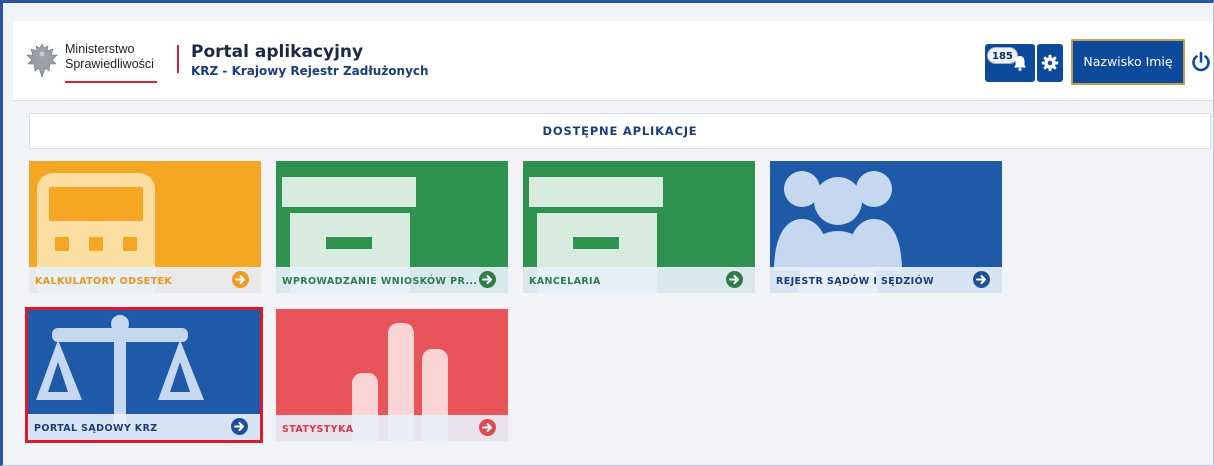 The width and height of the screenshot is (1214, 466). What do you see at coordinates (42, 60) in the screenshot?
I see `eagle-emblem-icon` at bounding box center [42, 60].